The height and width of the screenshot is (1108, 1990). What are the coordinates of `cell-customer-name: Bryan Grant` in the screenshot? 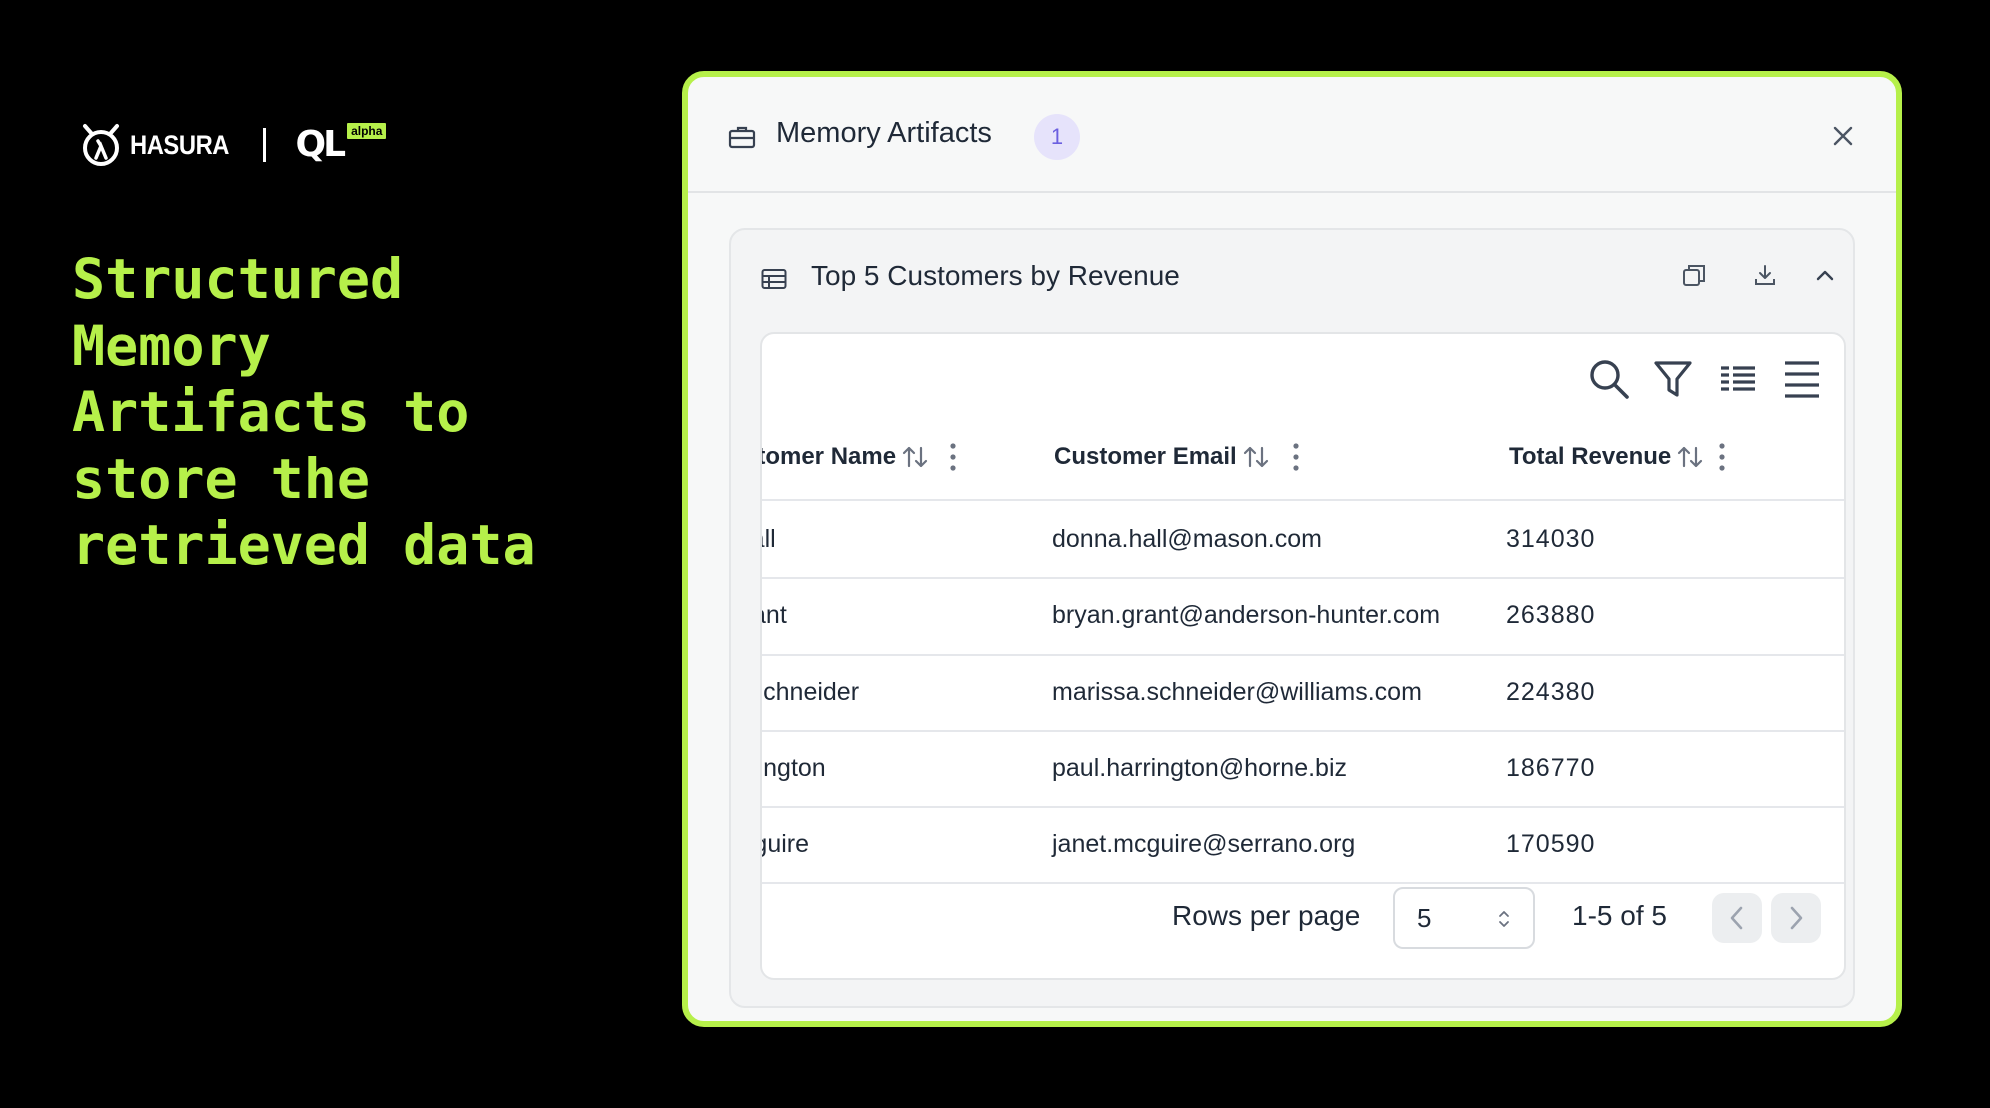 It's located at (774, 615).